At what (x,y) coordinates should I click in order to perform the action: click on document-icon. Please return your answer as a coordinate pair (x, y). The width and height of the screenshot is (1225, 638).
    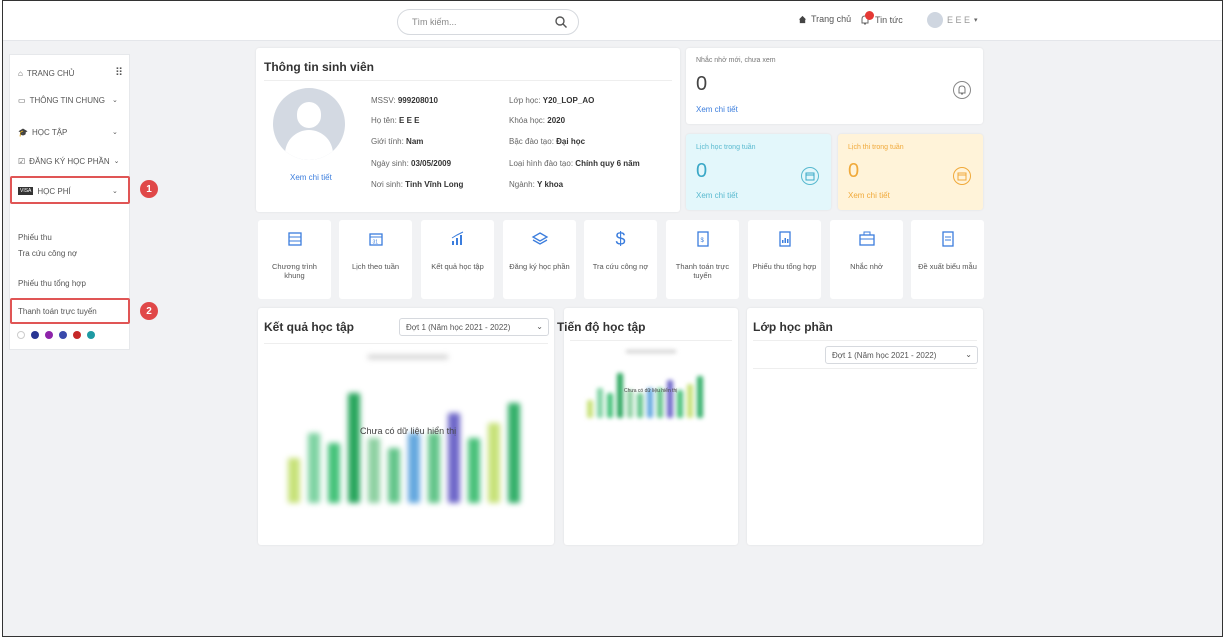
    Looking at the image, I should click on (947, 239).